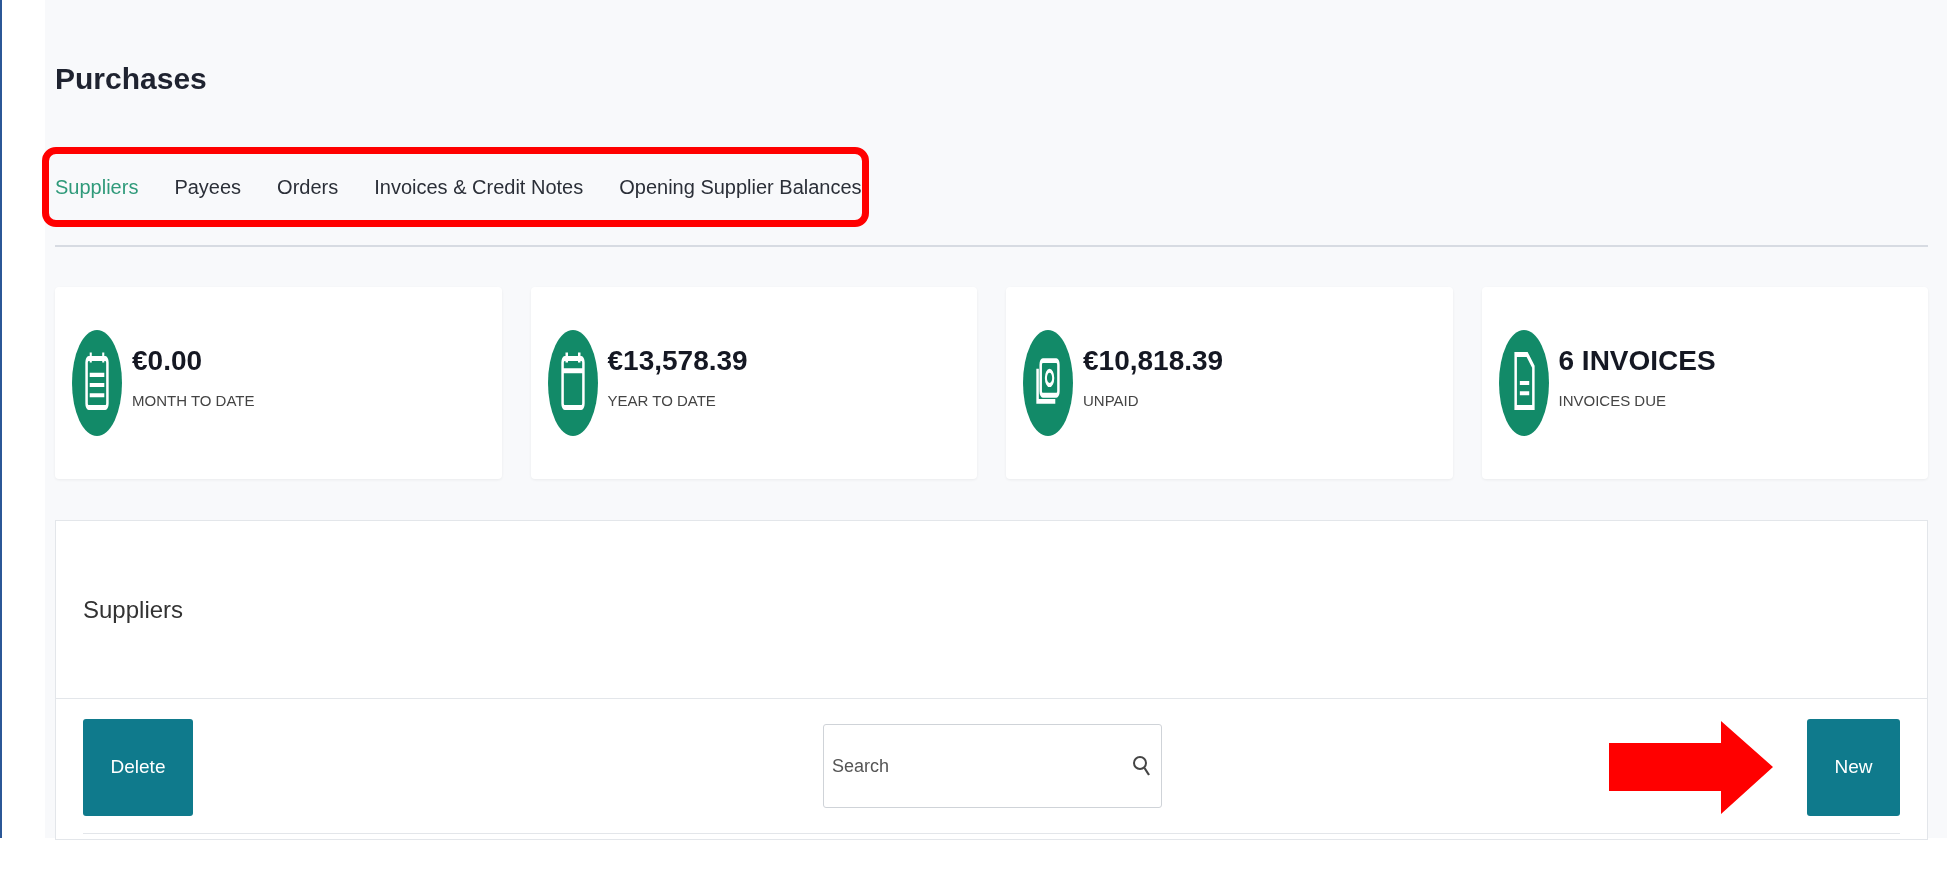 This screenshot has height=879, width=1947. I want to click on summary-value: €10,818.39, so click(1153, 360).